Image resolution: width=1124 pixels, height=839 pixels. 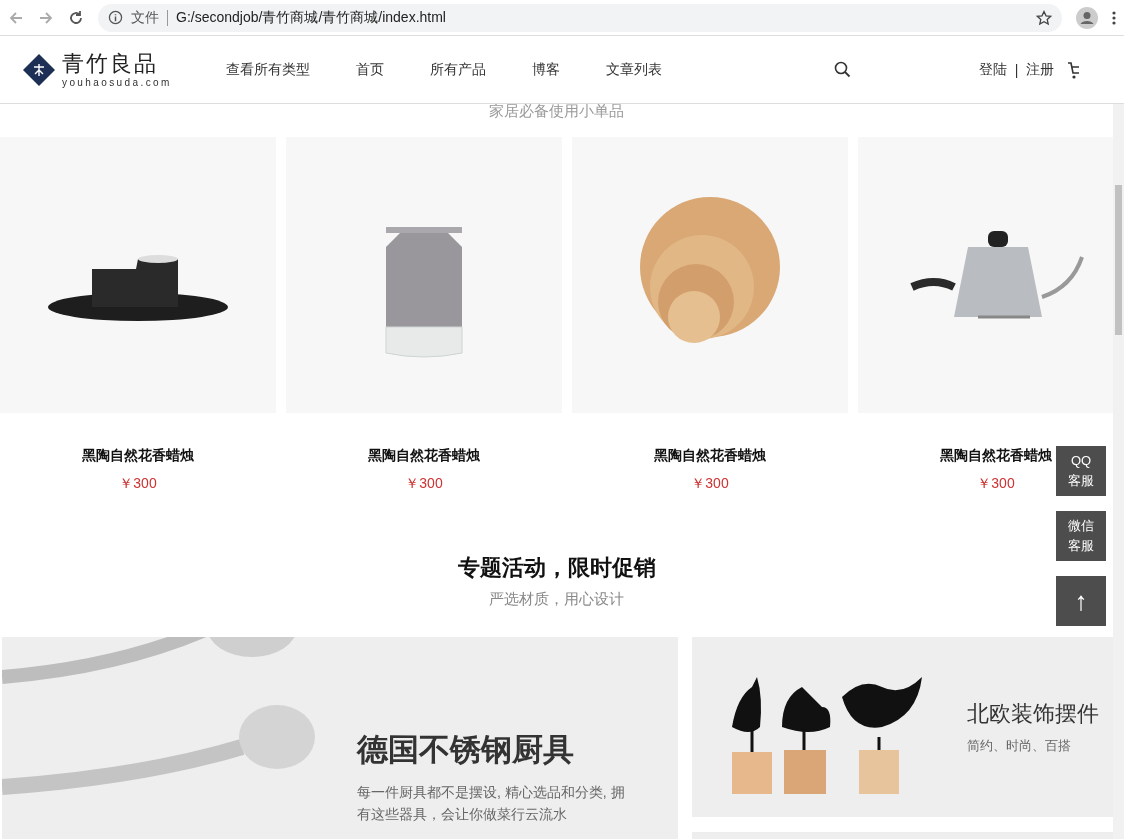 What do you see at coordinates (1033, 714) in the screenshot?
I see `promo-title: 北欧装饰摆件` at bounding box center [1033, 714].